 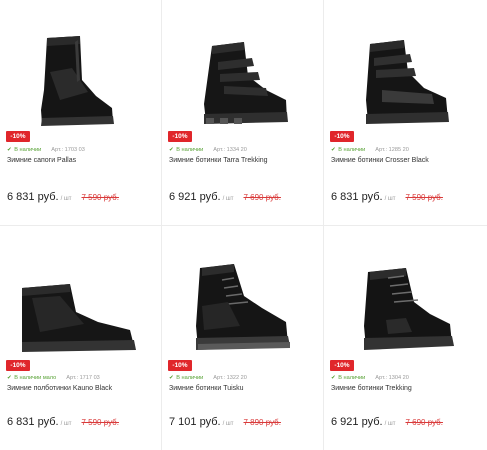 What do you see at coordinates (370, 378) in the screenshot?
I see `stock-status: ✔ В наличии Арт.: 1304 20` at bounding box center [370, 378].